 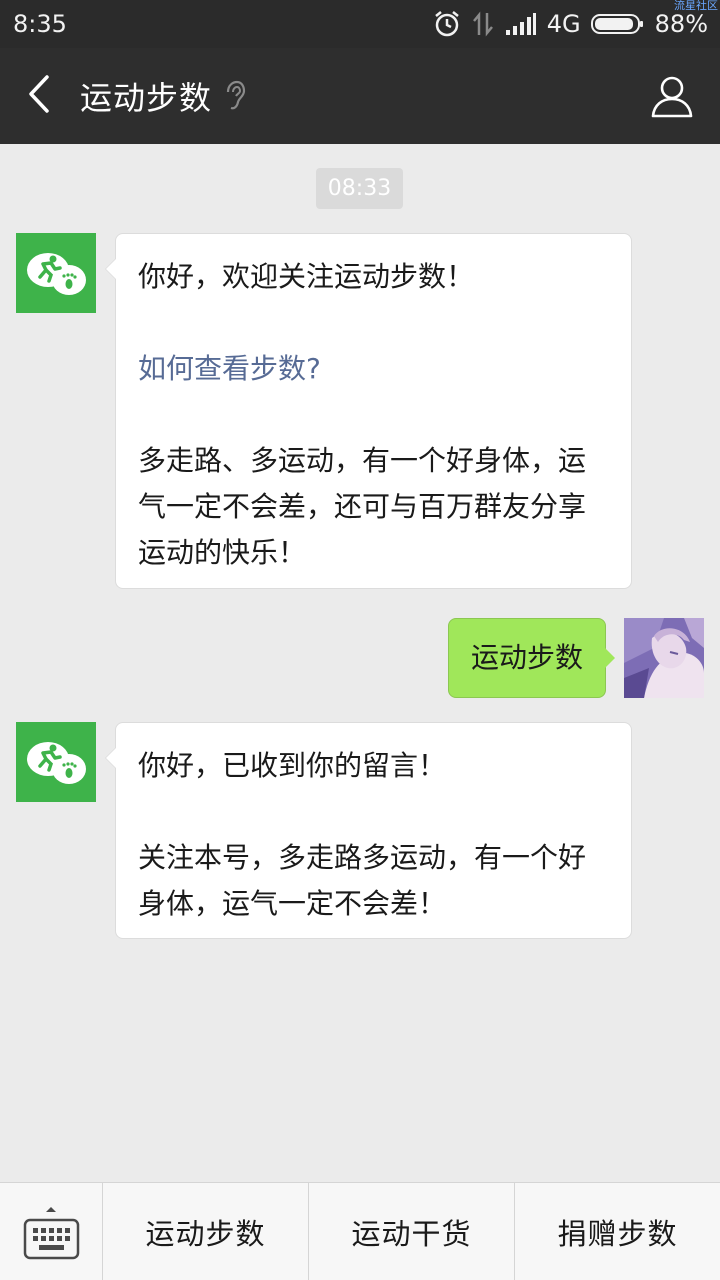 What do you see at coordinates (360, 96) in the screenshot?
I see `title-bar: 运动步数` at bounding box center [360, 96].